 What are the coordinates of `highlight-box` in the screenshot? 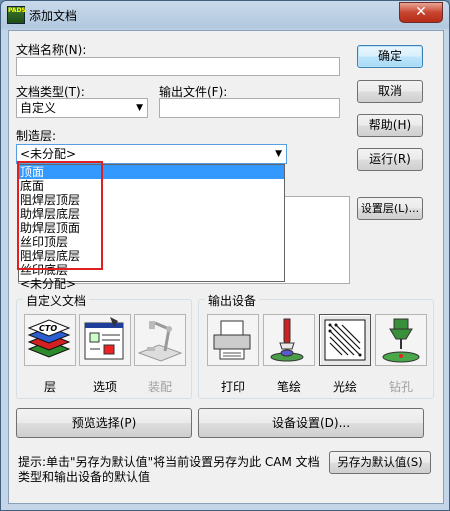 It's located at (60, 215).